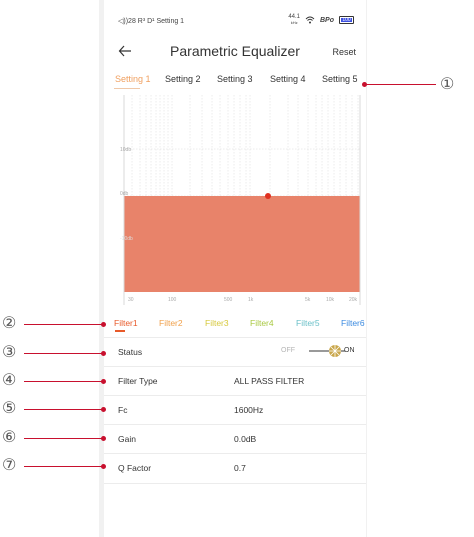 The image size is (474, 537). What do you see at coordinates (133, 79) in the screenshot?
I see `tab-setting-1: Setting 1` at bounding box center [133, 79].